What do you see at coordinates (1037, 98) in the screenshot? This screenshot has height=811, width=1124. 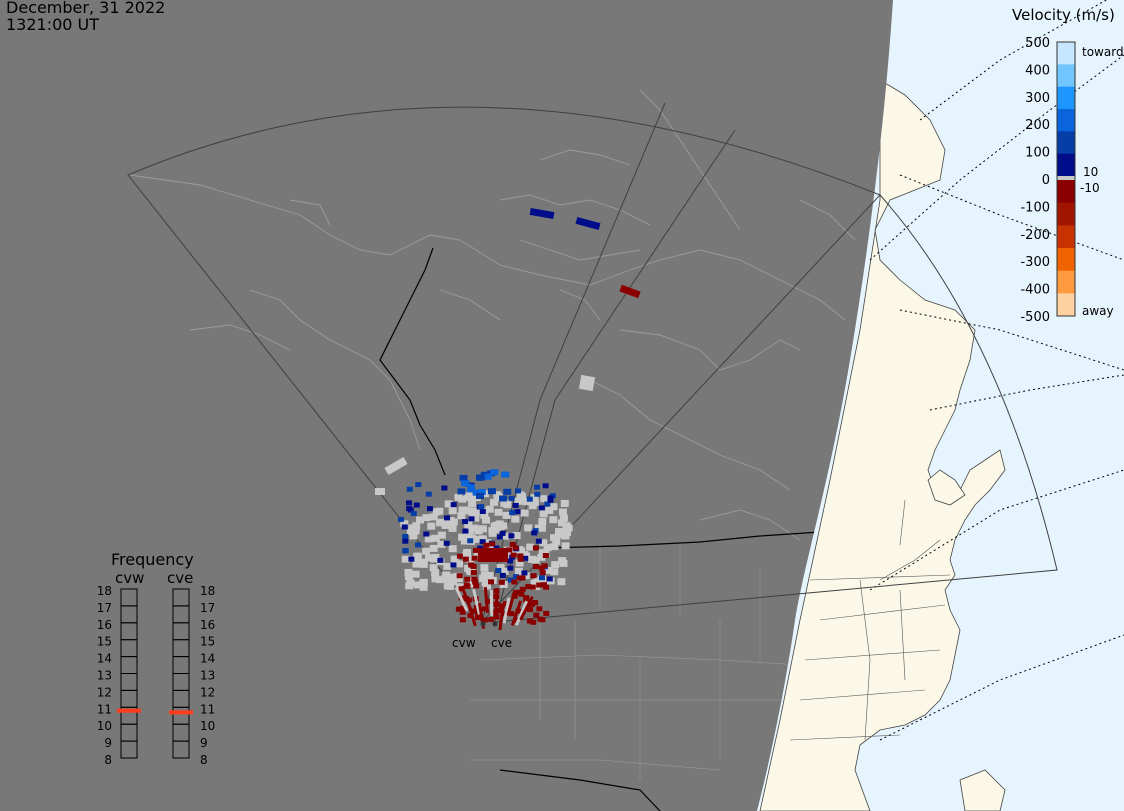 I see `colorbar-tick-label: 300` at bounding box center [1037, 98].